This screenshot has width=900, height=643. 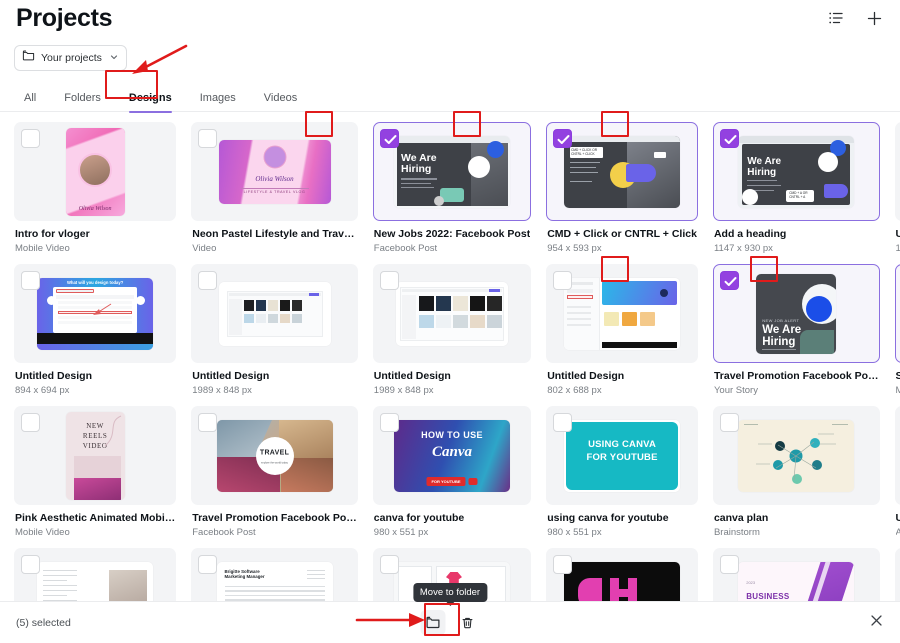 I want to click on tab-designs: Designs, so click(x=150, y=98).